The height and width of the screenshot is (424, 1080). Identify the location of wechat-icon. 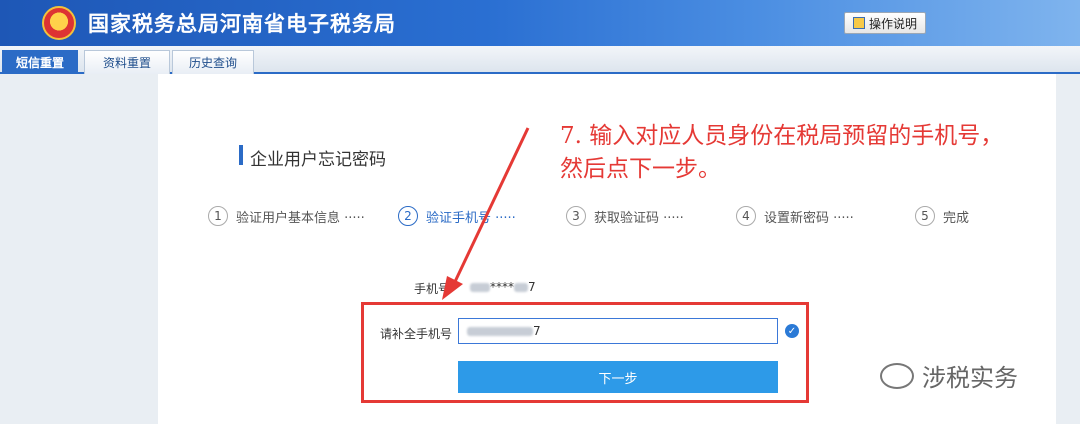
(897, 375).